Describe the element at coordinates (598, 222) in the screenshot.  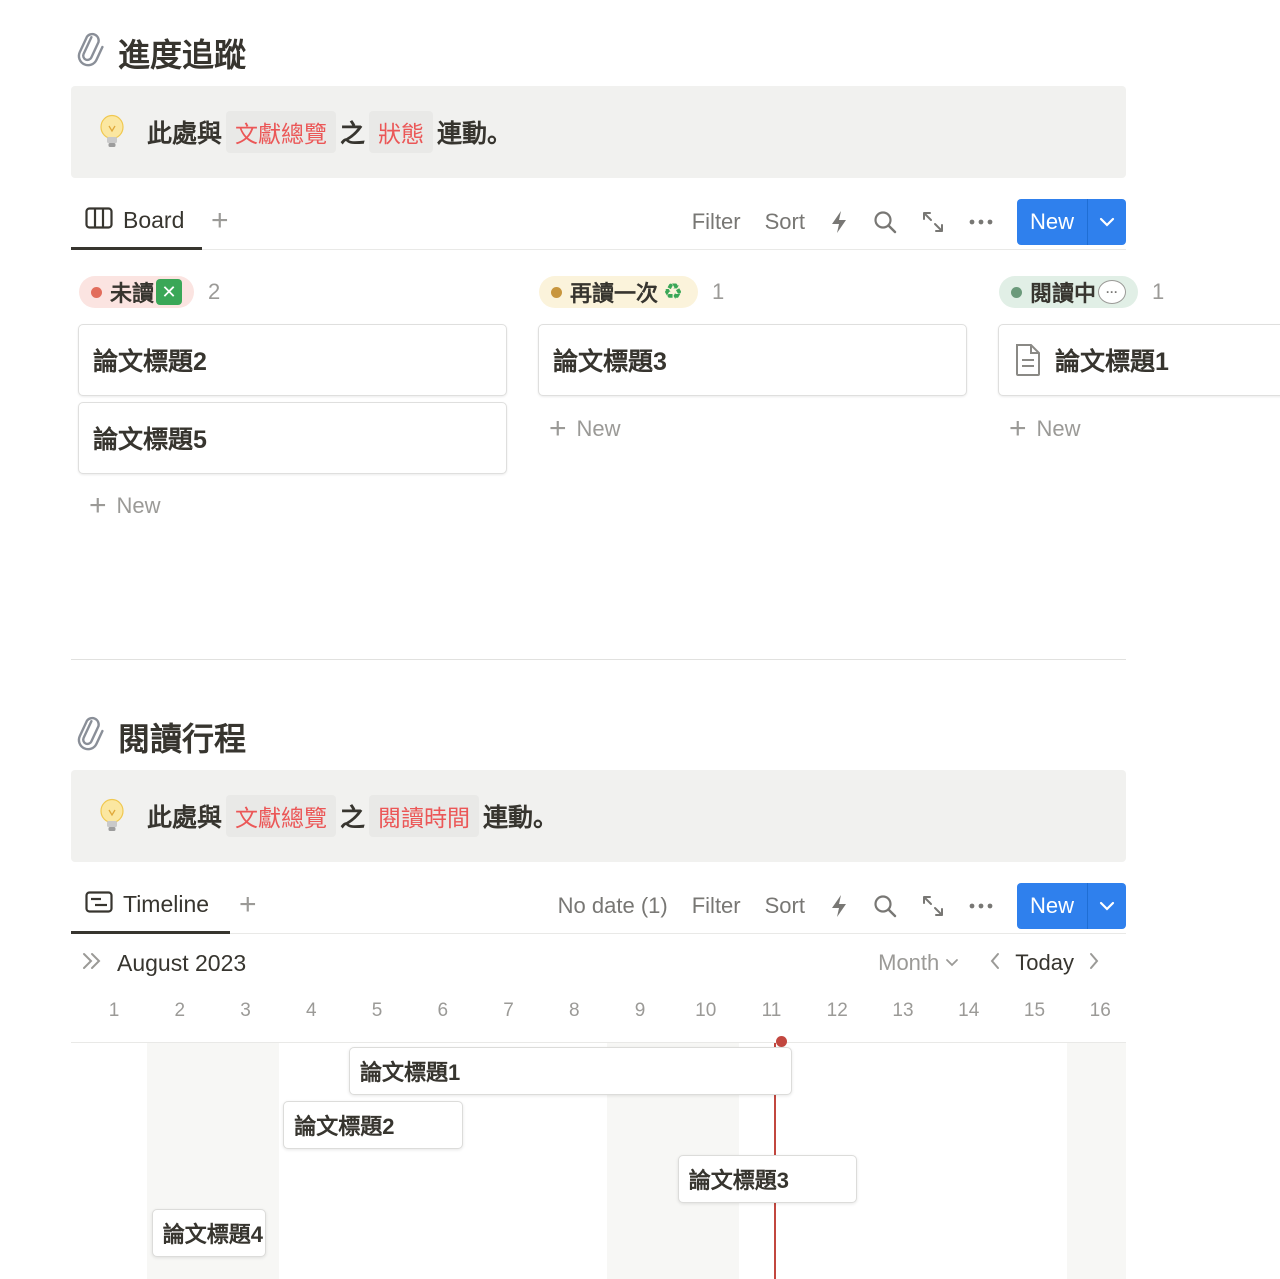
I see `board-toolbar: Board + Filter Sort New` at that location.